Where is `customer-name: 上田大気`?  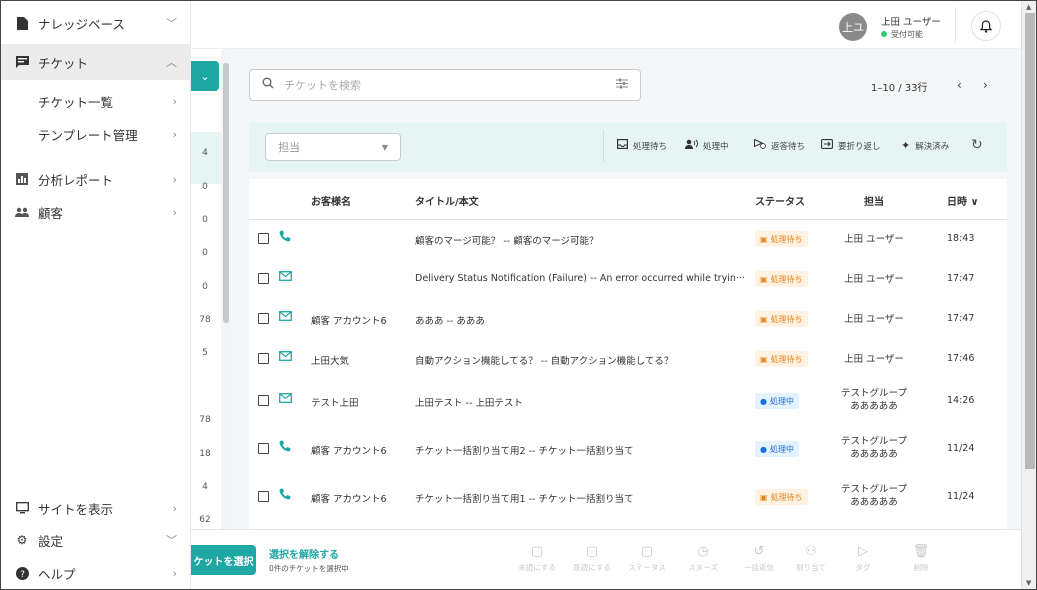
customer-name: 上田大気 is located at coordinates (330, 360).